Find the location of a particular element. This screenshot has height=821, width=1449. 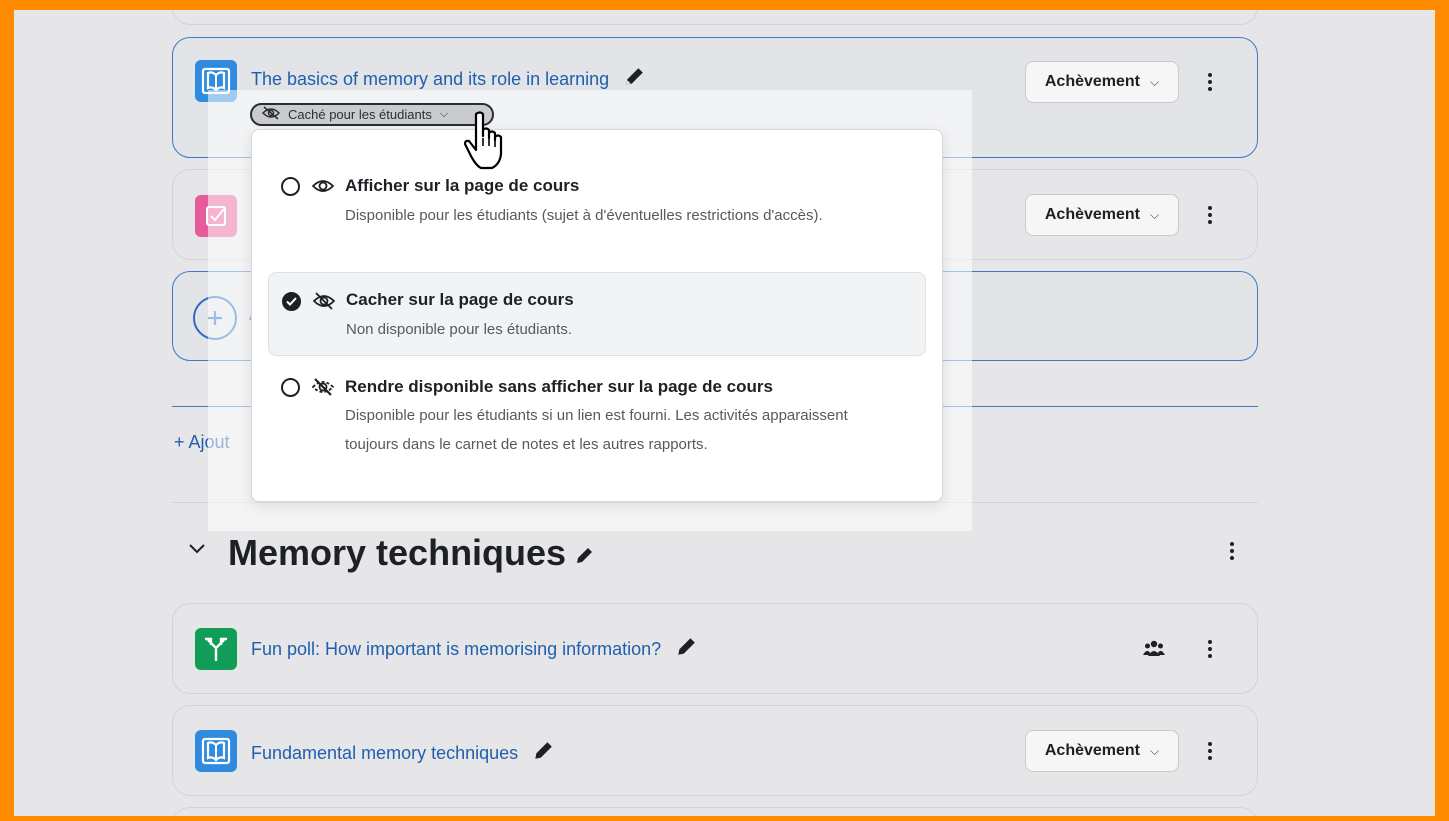

groups-icon is located at coordinates (1154, 650).